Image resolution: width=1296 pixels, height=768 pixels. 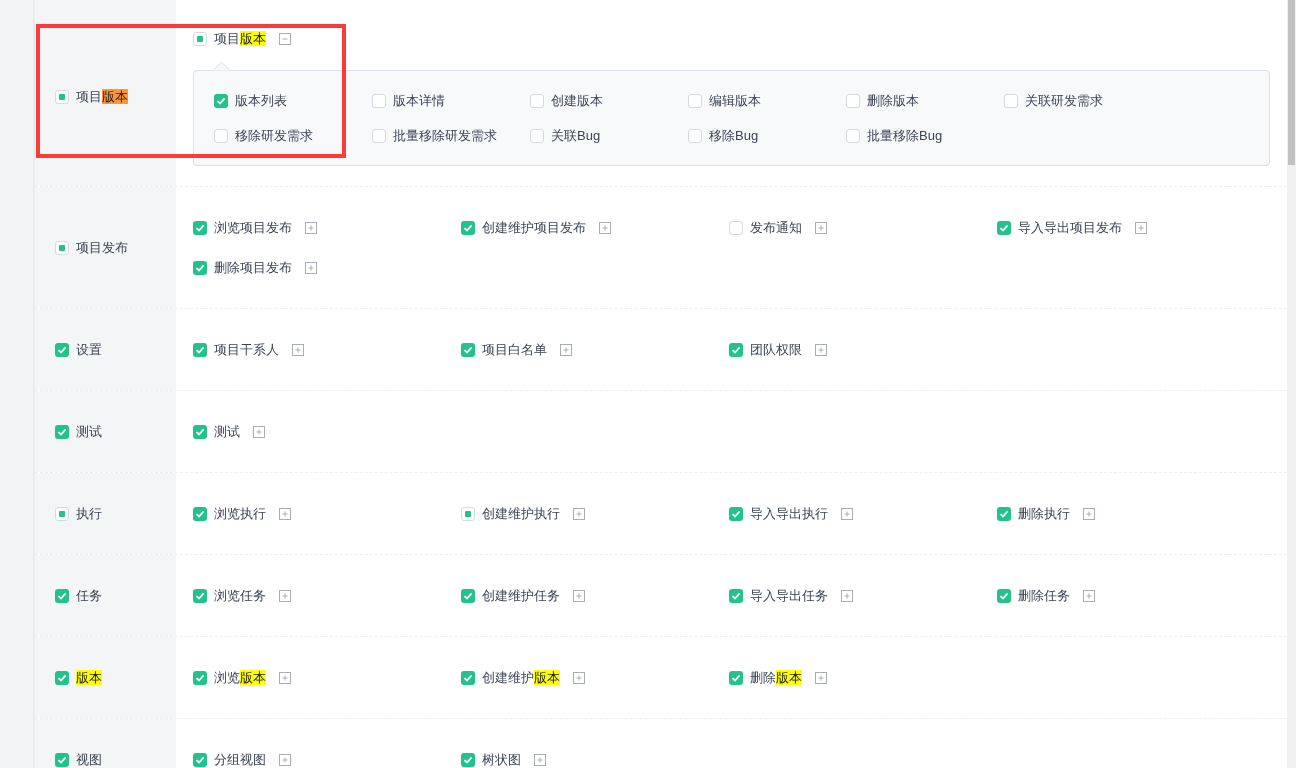 I want to click on permission-label: 创建维护版本, so click(x=521, y=677).